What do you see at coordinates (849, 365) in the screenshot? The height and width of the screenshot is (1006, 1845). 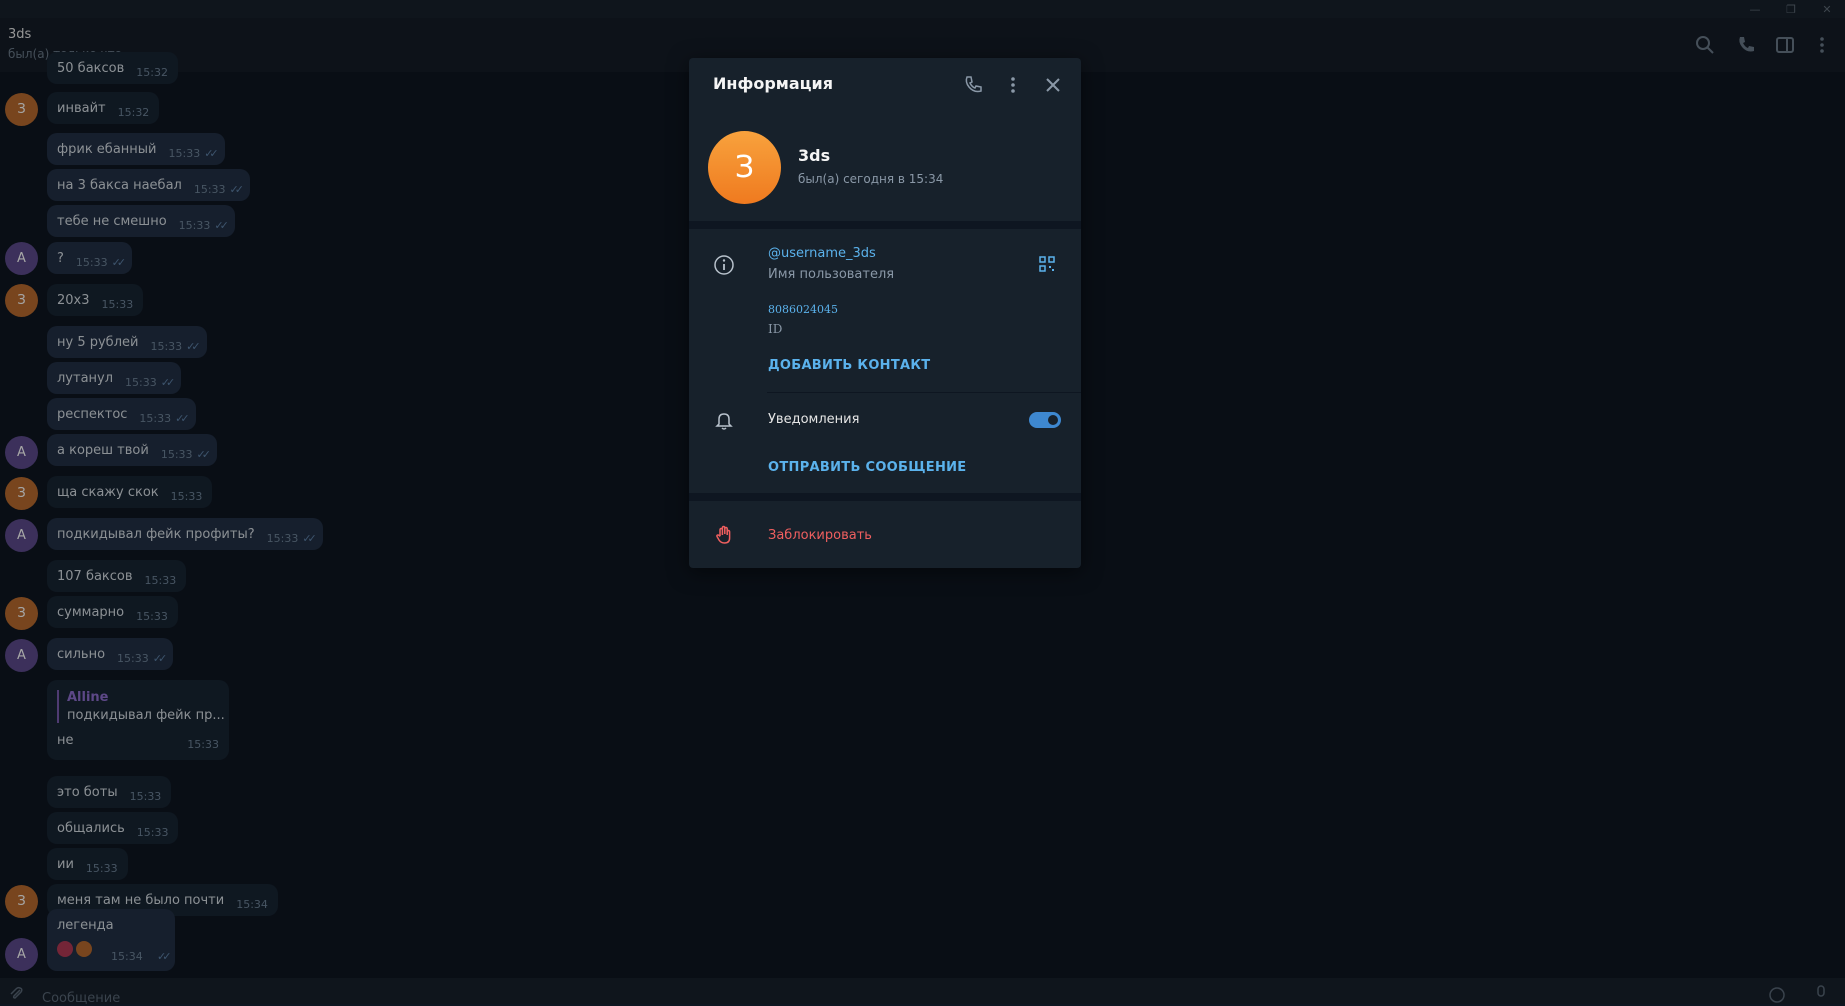 I see `add-contact-button: ДОБАВИТЬ КОНТАКТ` at bounding box center [849, 365].